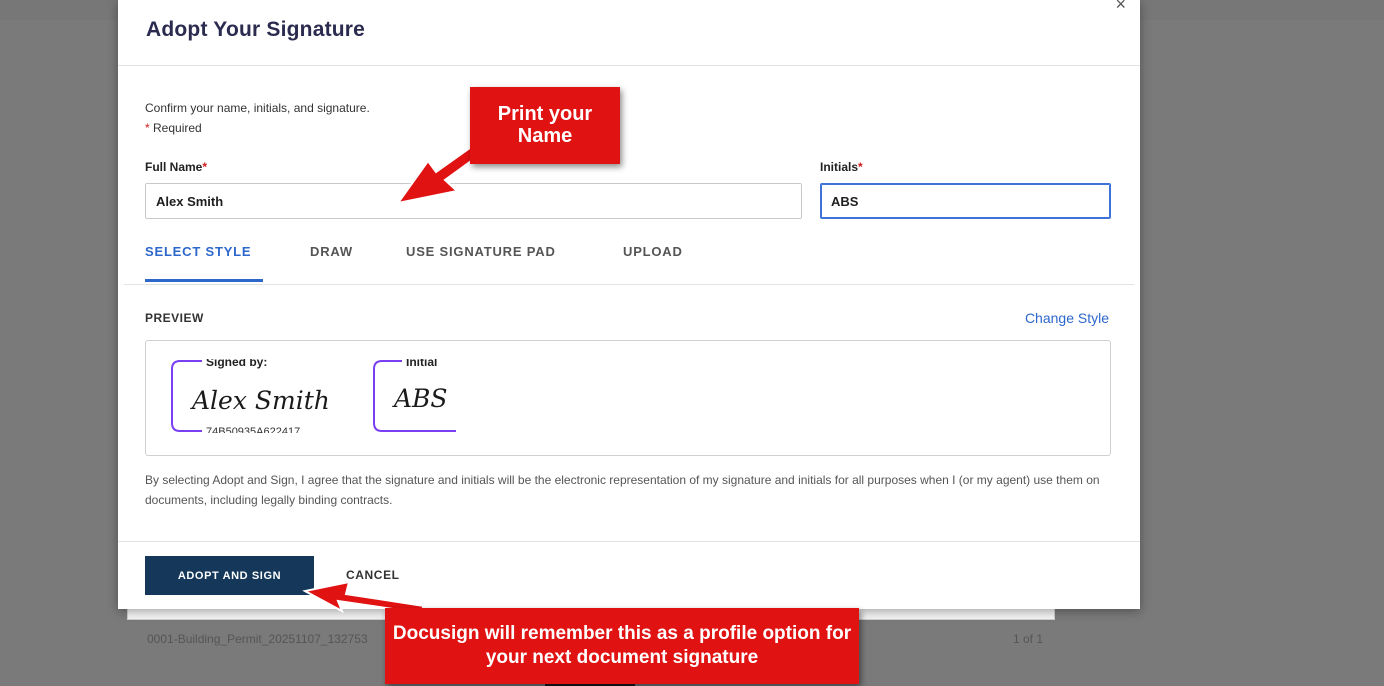  Describe the element at coordinates (229, 575) in the screenshot. I see `adopt-and-sign-button: ADOPT AND SIGN` at that location.